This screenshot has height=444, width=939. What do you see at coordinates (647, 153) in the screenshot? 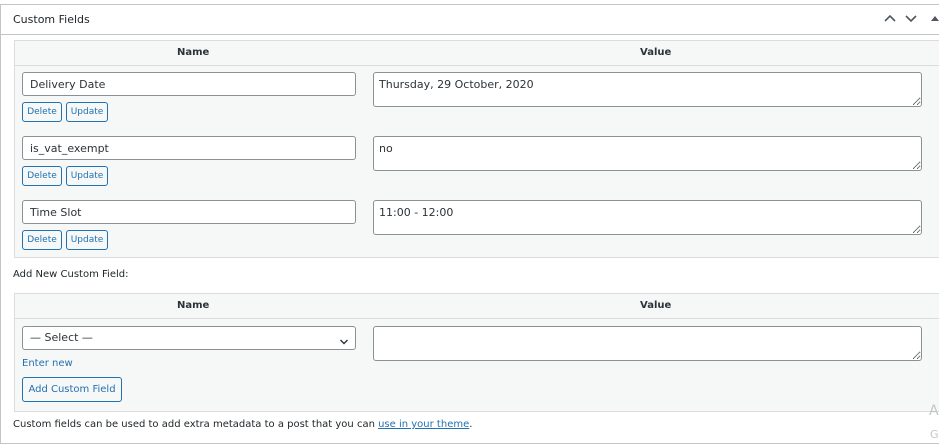
I see `field-value-textarea: no` at bounding box center [647, 153].